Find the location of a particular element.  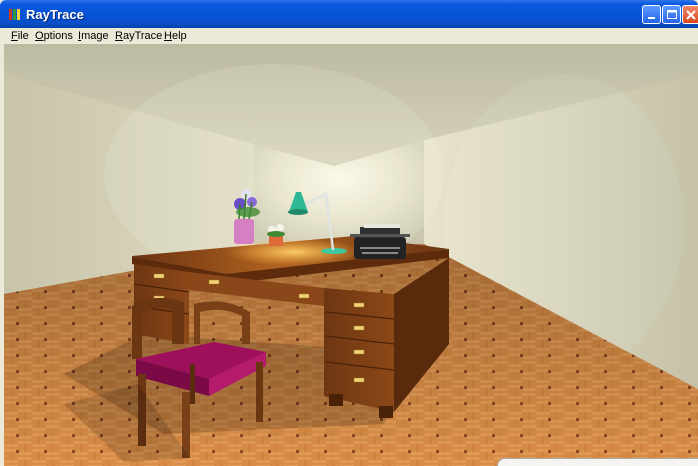

menu-options: Options is located at coordinates (54, 36).